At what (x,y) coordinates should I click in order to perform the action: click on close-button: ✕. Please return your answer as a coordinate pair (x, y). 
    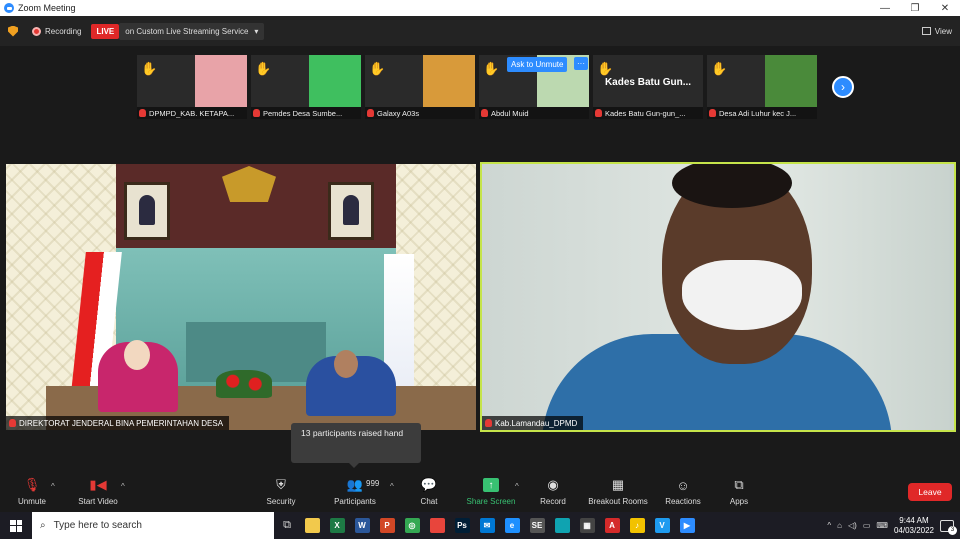
    Looking at the image, I should click on (945, 8).